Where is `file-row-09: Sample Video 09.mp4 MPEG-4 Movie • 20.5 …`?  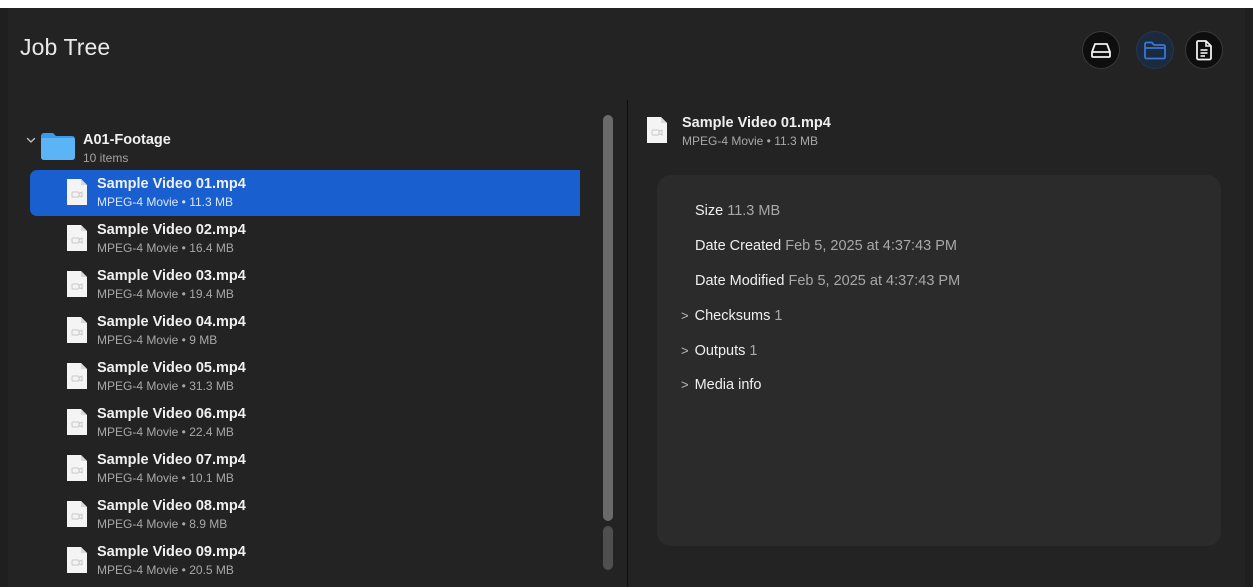
file-row-09: Sample Video 09.mp4 MPEG-4 Movie • 20.5 … is located at coordinates (305, 560).